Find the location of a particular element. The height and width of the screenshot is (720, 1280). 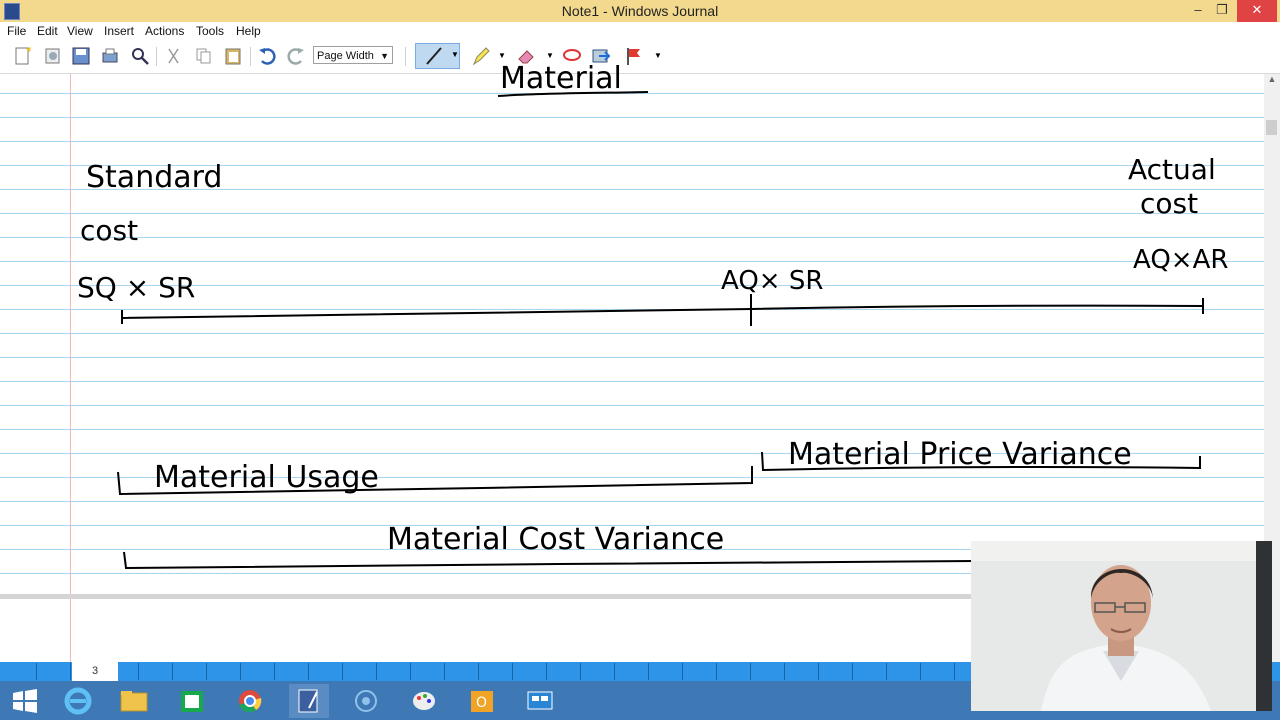

ink-actual-label: Actual is located at coordinates (1172, 169).